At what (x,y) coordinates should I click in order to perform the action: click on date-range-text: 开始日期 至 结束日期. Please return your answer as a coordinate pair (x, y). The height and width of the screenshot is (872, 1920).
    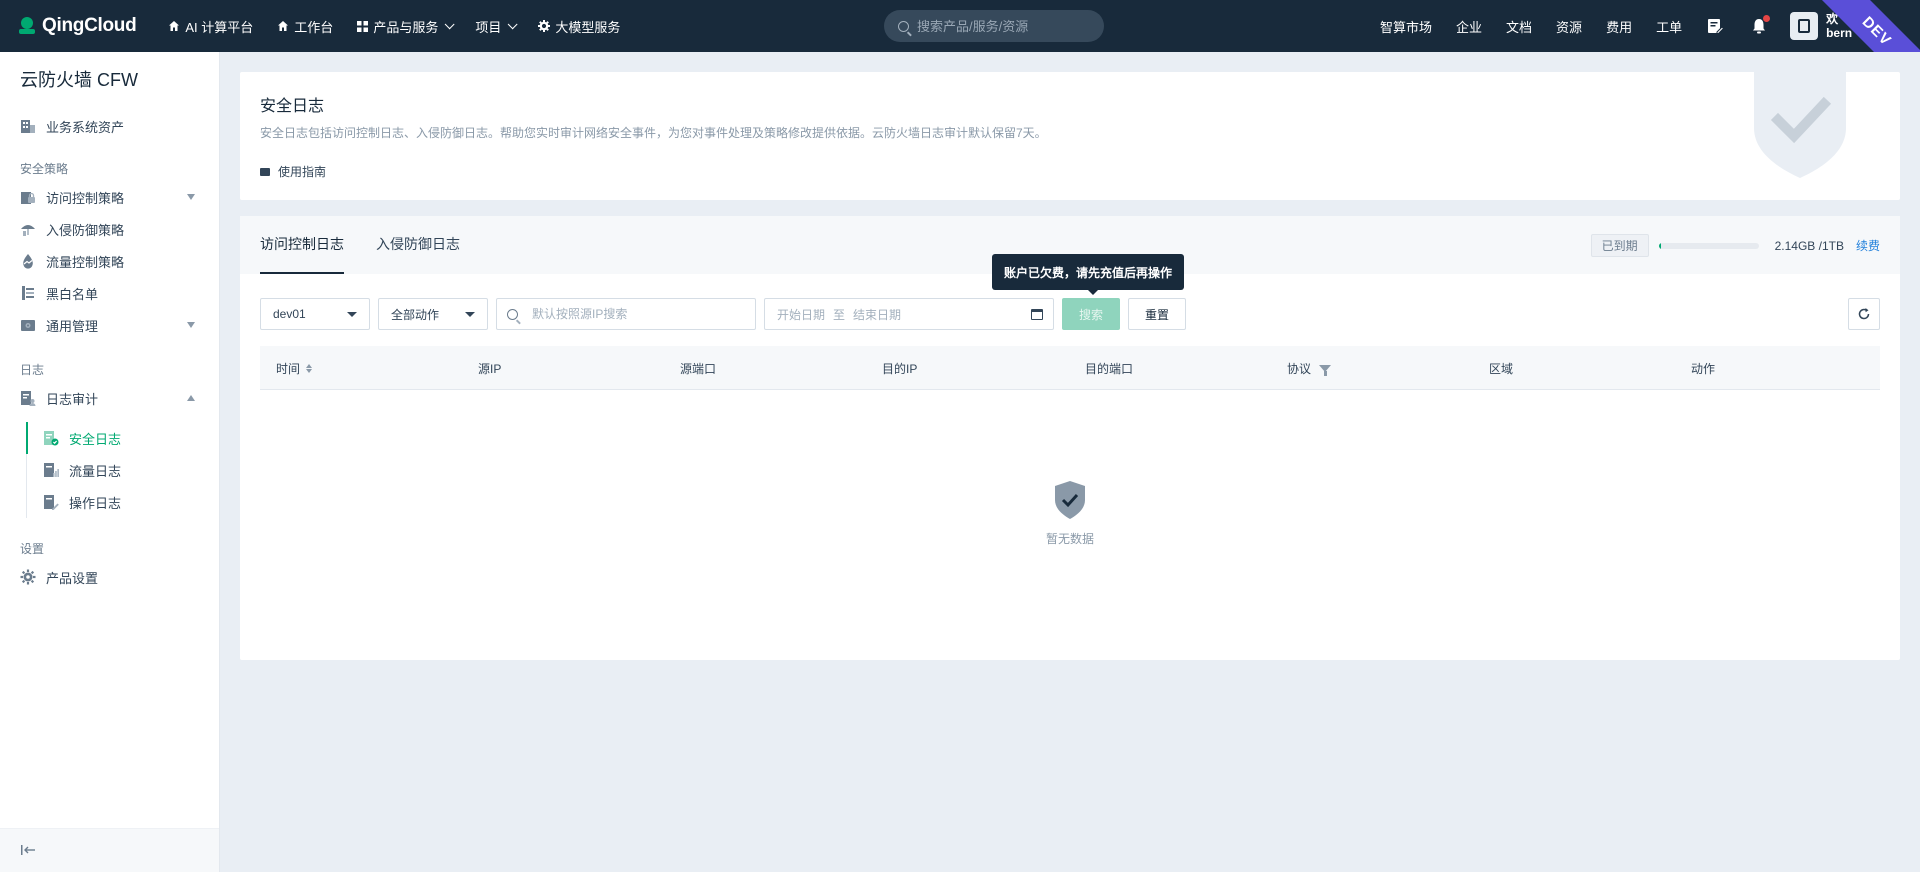
    Looking at the image, I should click on (837, 314).